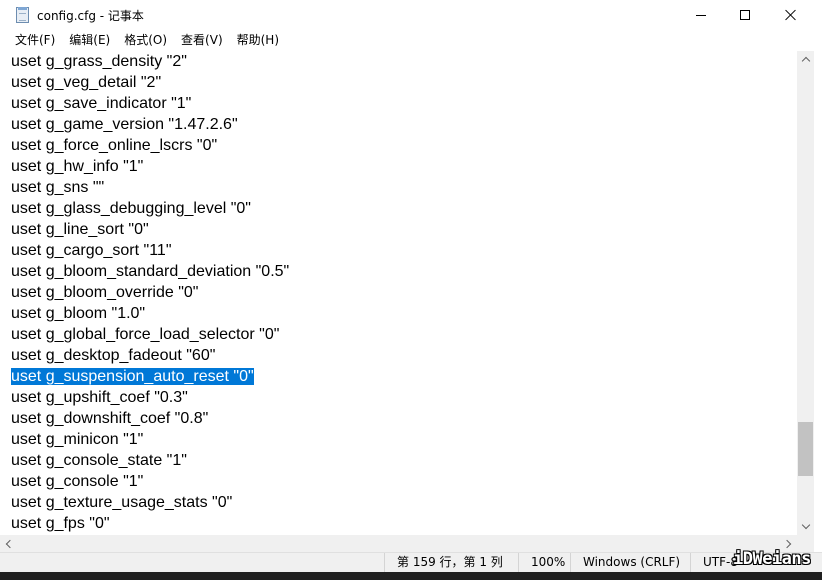  Describe the element at coordinates (78, 313) in the screenshot. I see `text-line-content: uset g_bloom "1.0"` at that location.